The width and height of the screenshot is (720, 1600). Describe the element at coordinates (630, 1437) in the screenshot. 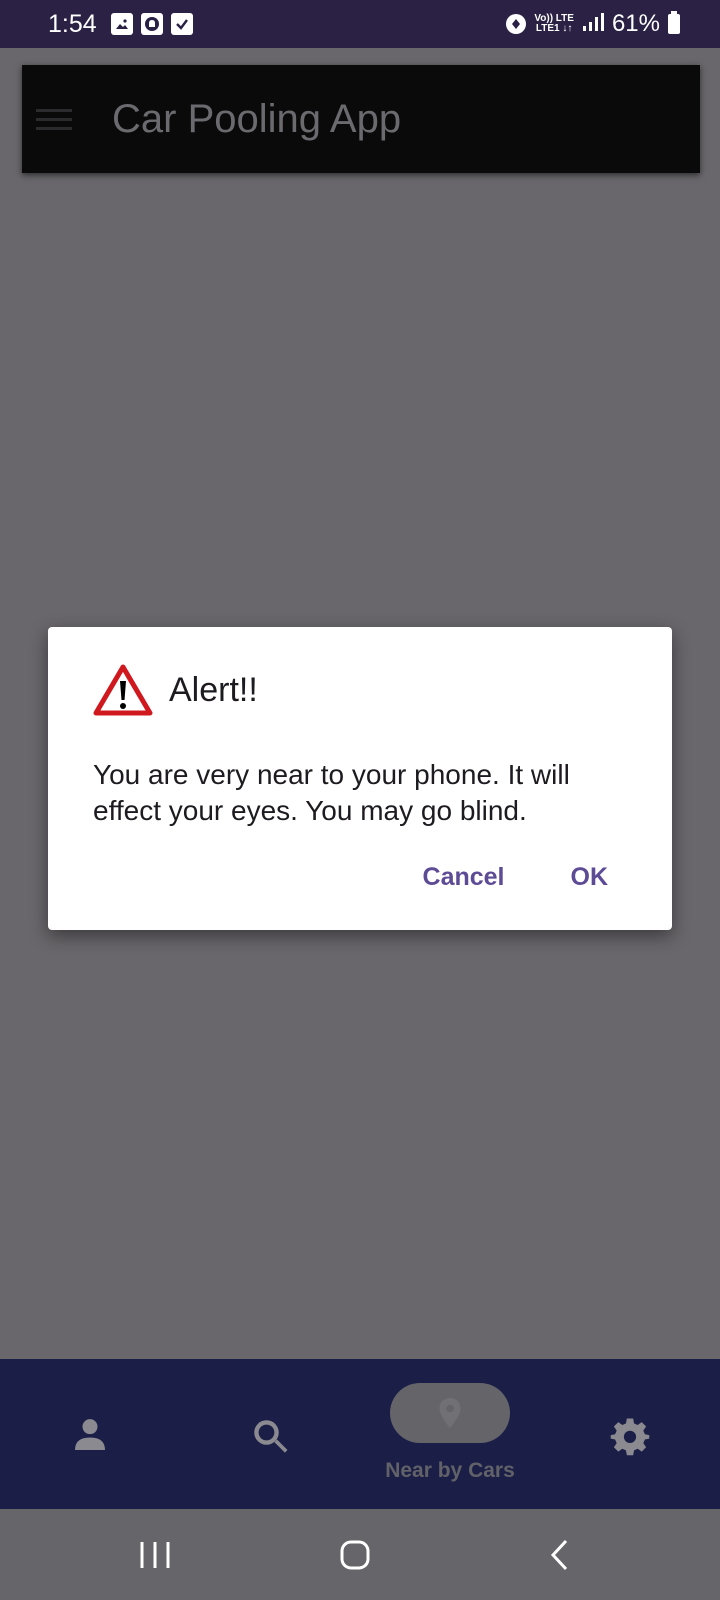

I see `gear-icon` at that location.